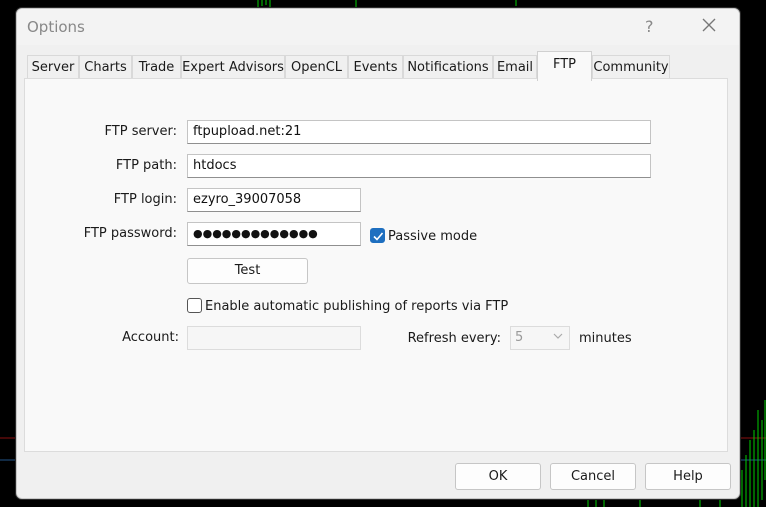  I want to click on passive-mode-checkbox, so click(377, 235).